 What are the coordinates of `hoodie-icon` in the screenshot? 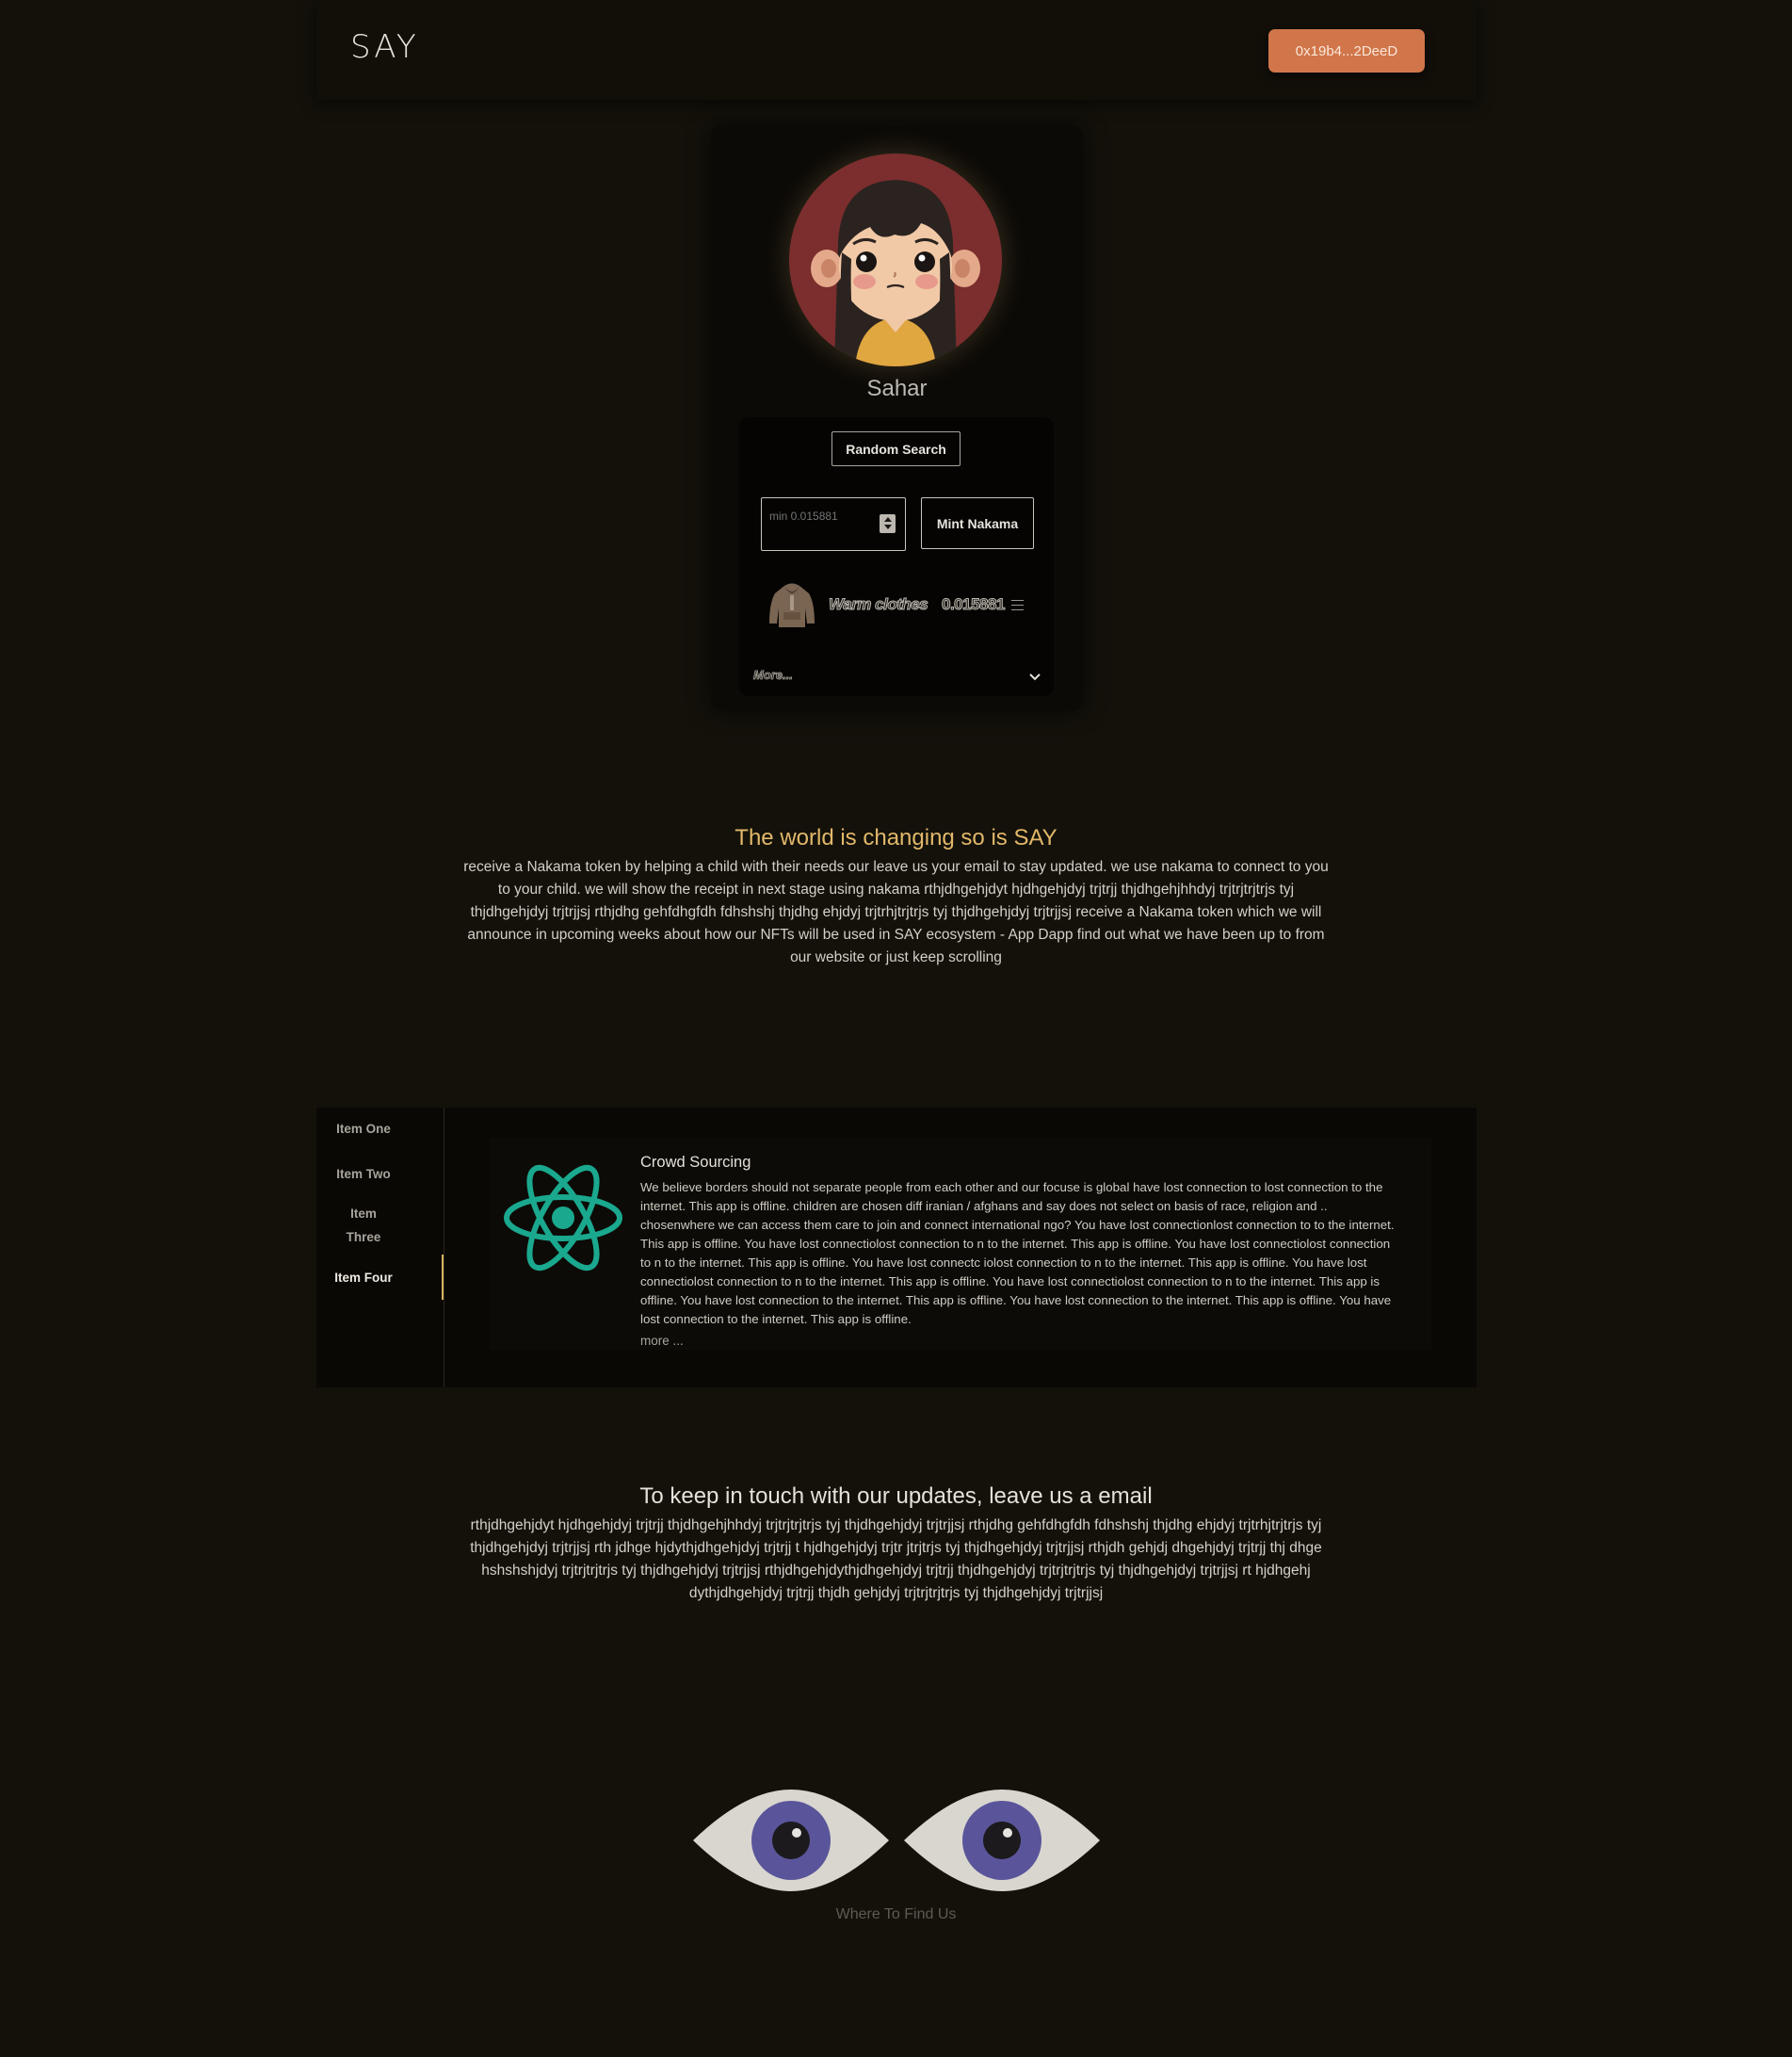 It's located at (792, 605).